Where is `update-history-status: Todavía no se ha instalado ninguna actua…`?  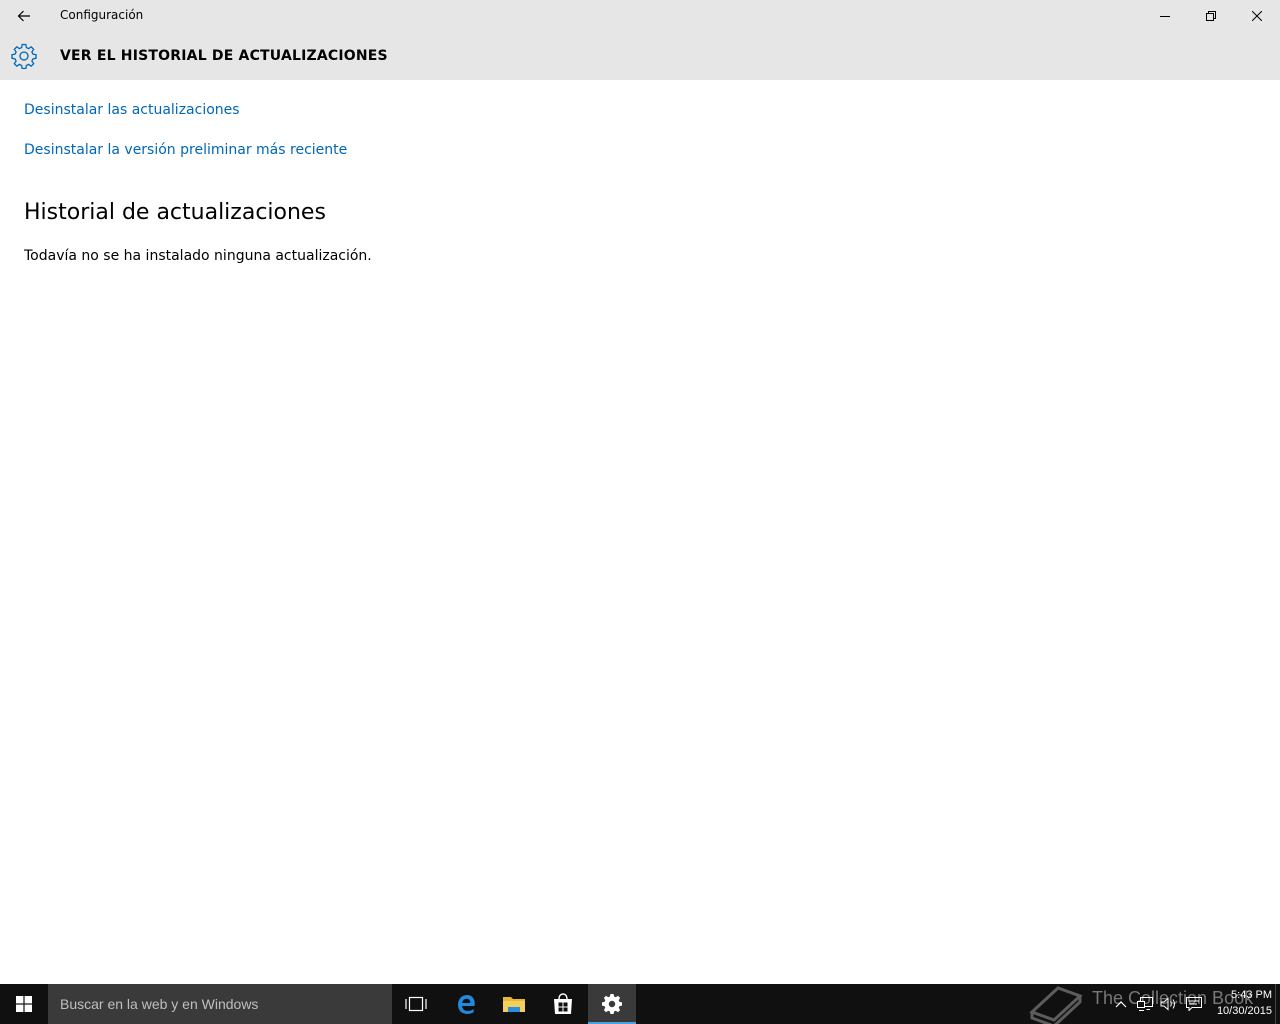
update-history-status: Todavía no se ha instalado ninguna actua… is located at coordinates (198, 256).